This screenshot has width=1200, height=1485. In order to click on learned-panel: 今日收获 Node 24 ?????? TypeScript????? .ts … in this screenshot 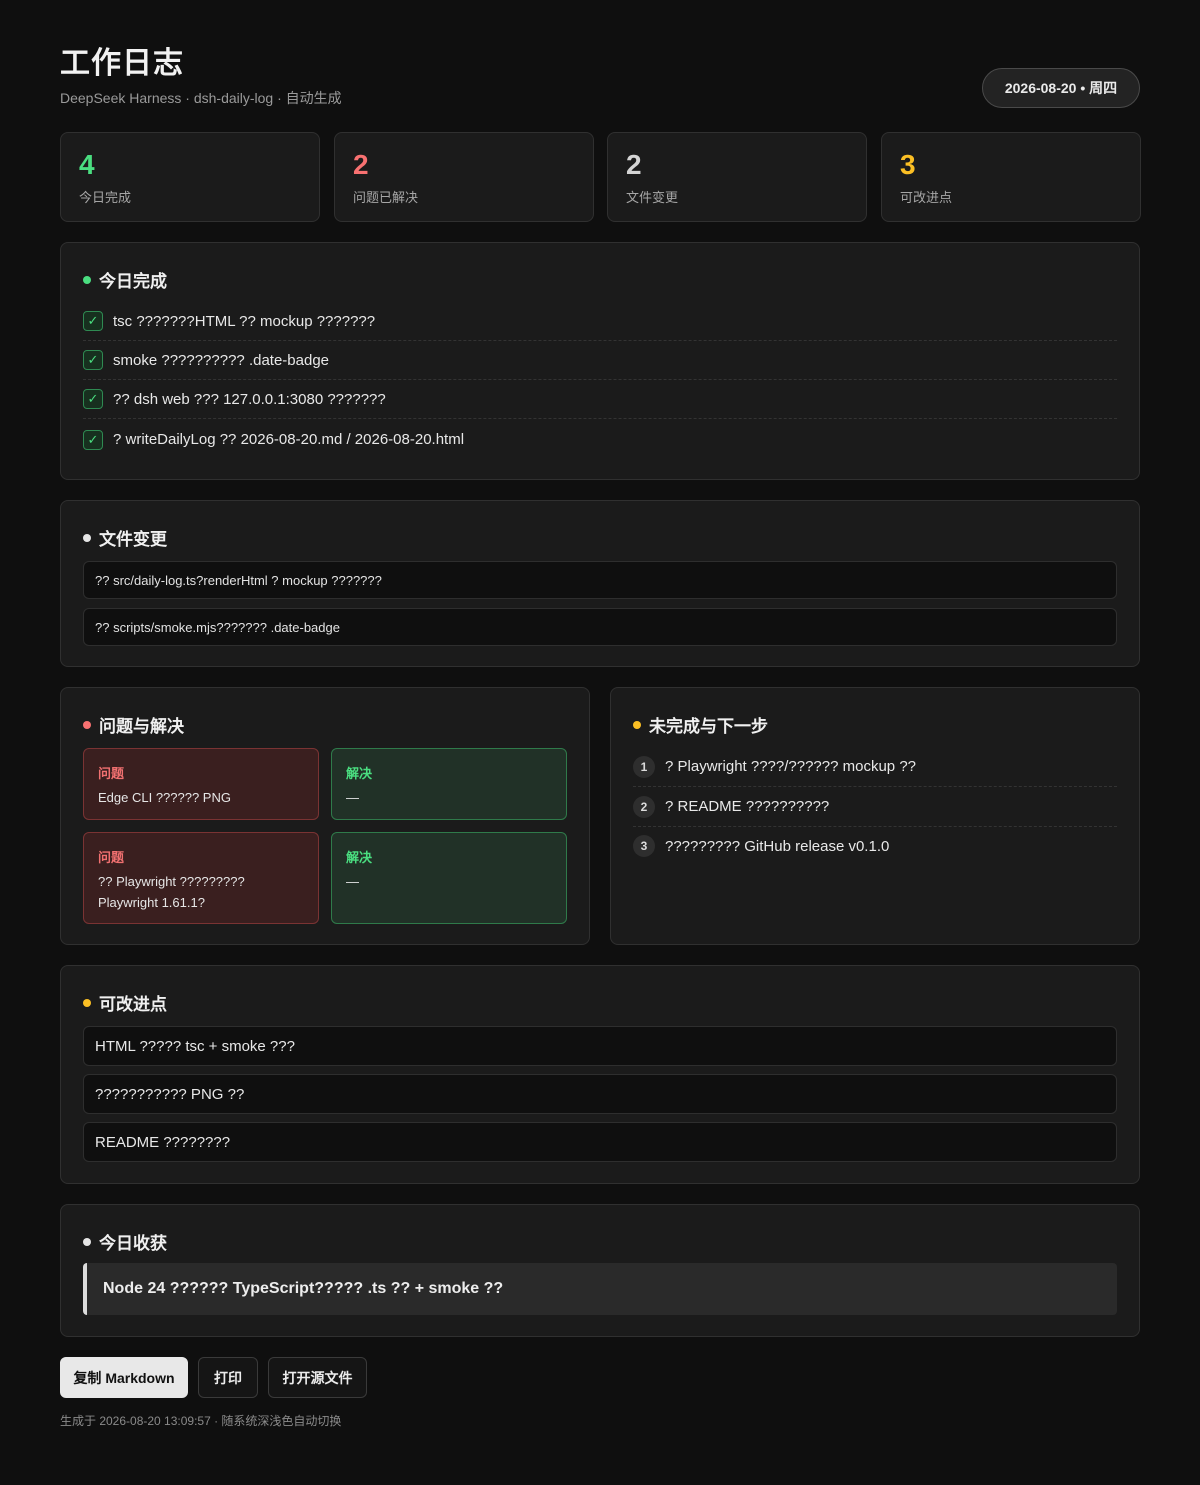, I will do `click(600, 1270)`.